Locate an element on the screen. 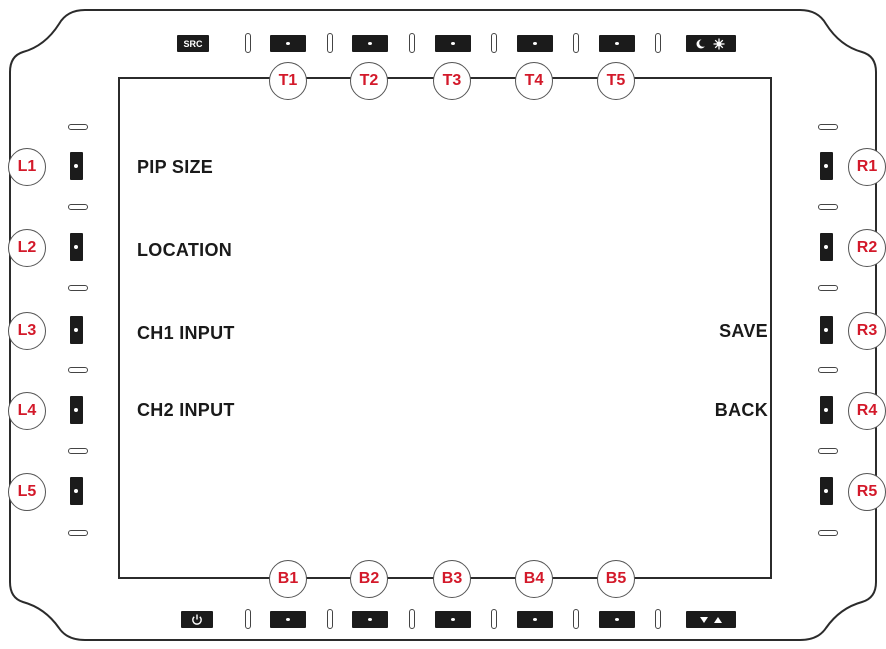  left-button-l5 is located at coordinates (76, 491).